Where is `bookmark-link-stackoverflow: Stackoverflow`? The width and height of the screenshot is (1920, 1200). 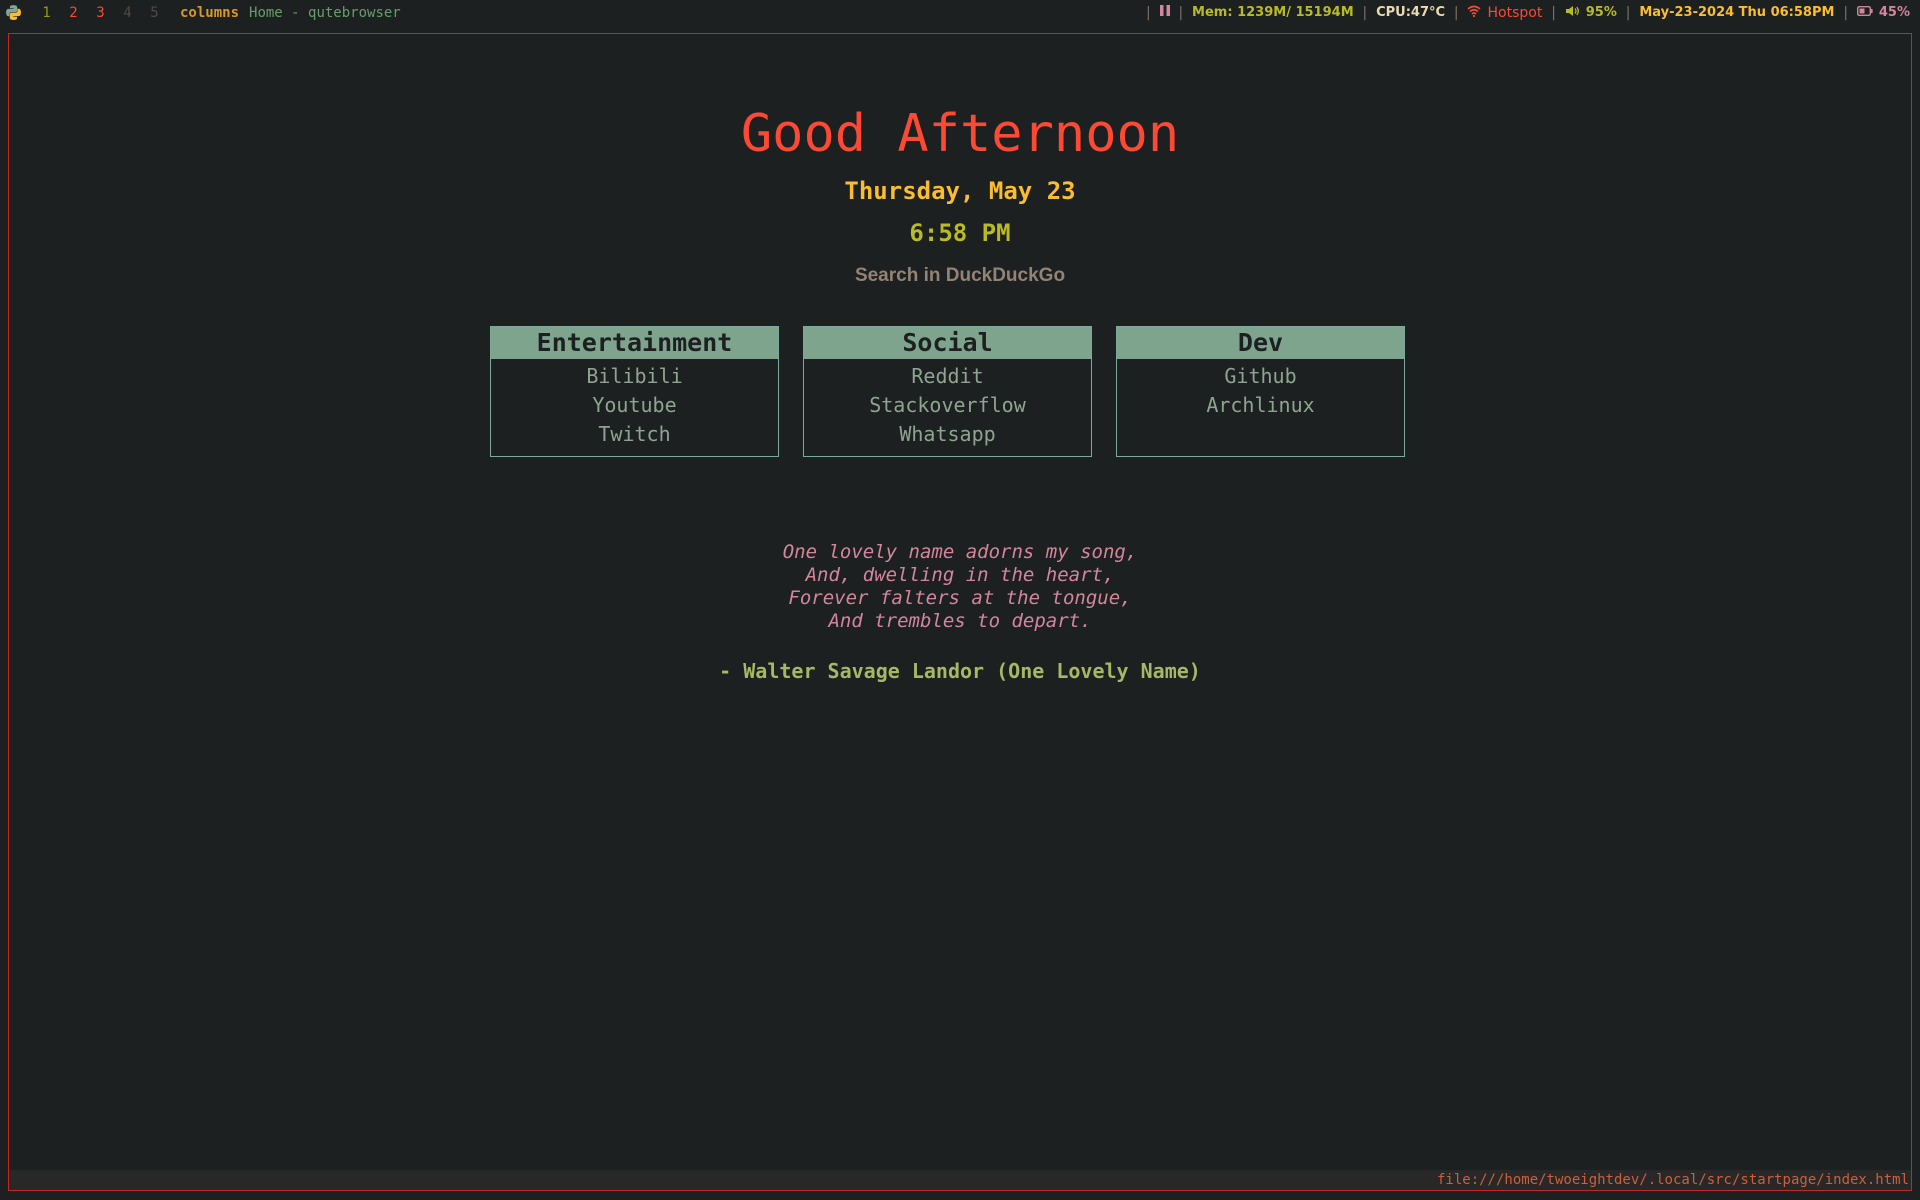
bookmark-link-stackoverflow: Stackoverflow is located at coordinates (947, 405).